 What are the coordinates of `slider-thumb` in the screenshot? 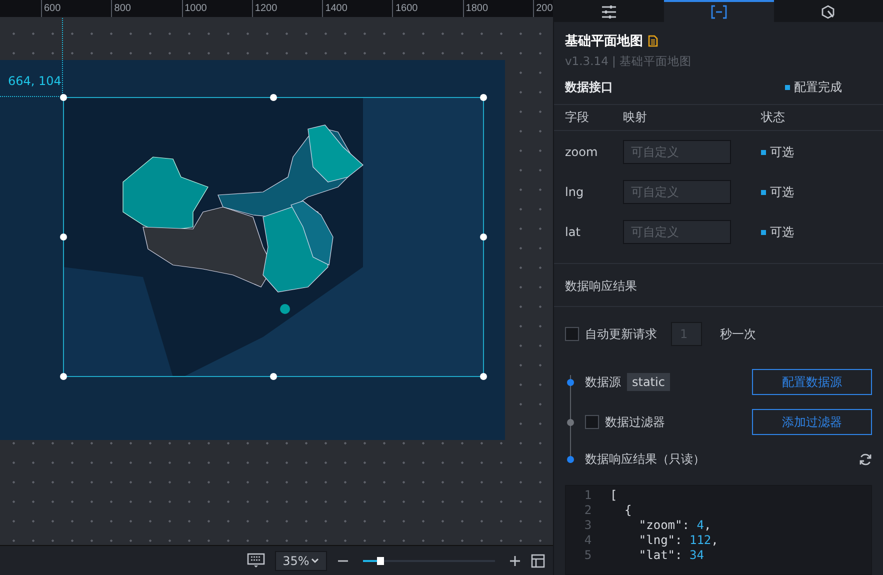 It's located at (380, 560).